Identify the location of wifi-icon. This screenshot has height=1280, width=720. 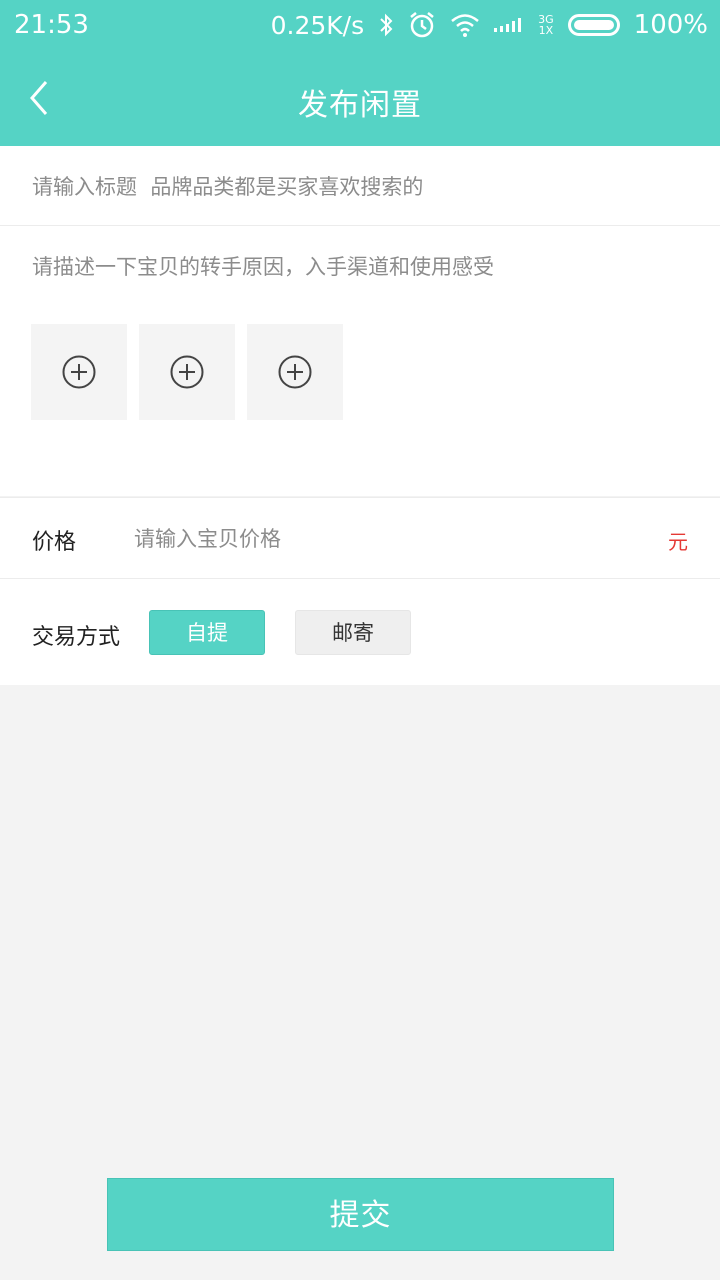
(465, 25).